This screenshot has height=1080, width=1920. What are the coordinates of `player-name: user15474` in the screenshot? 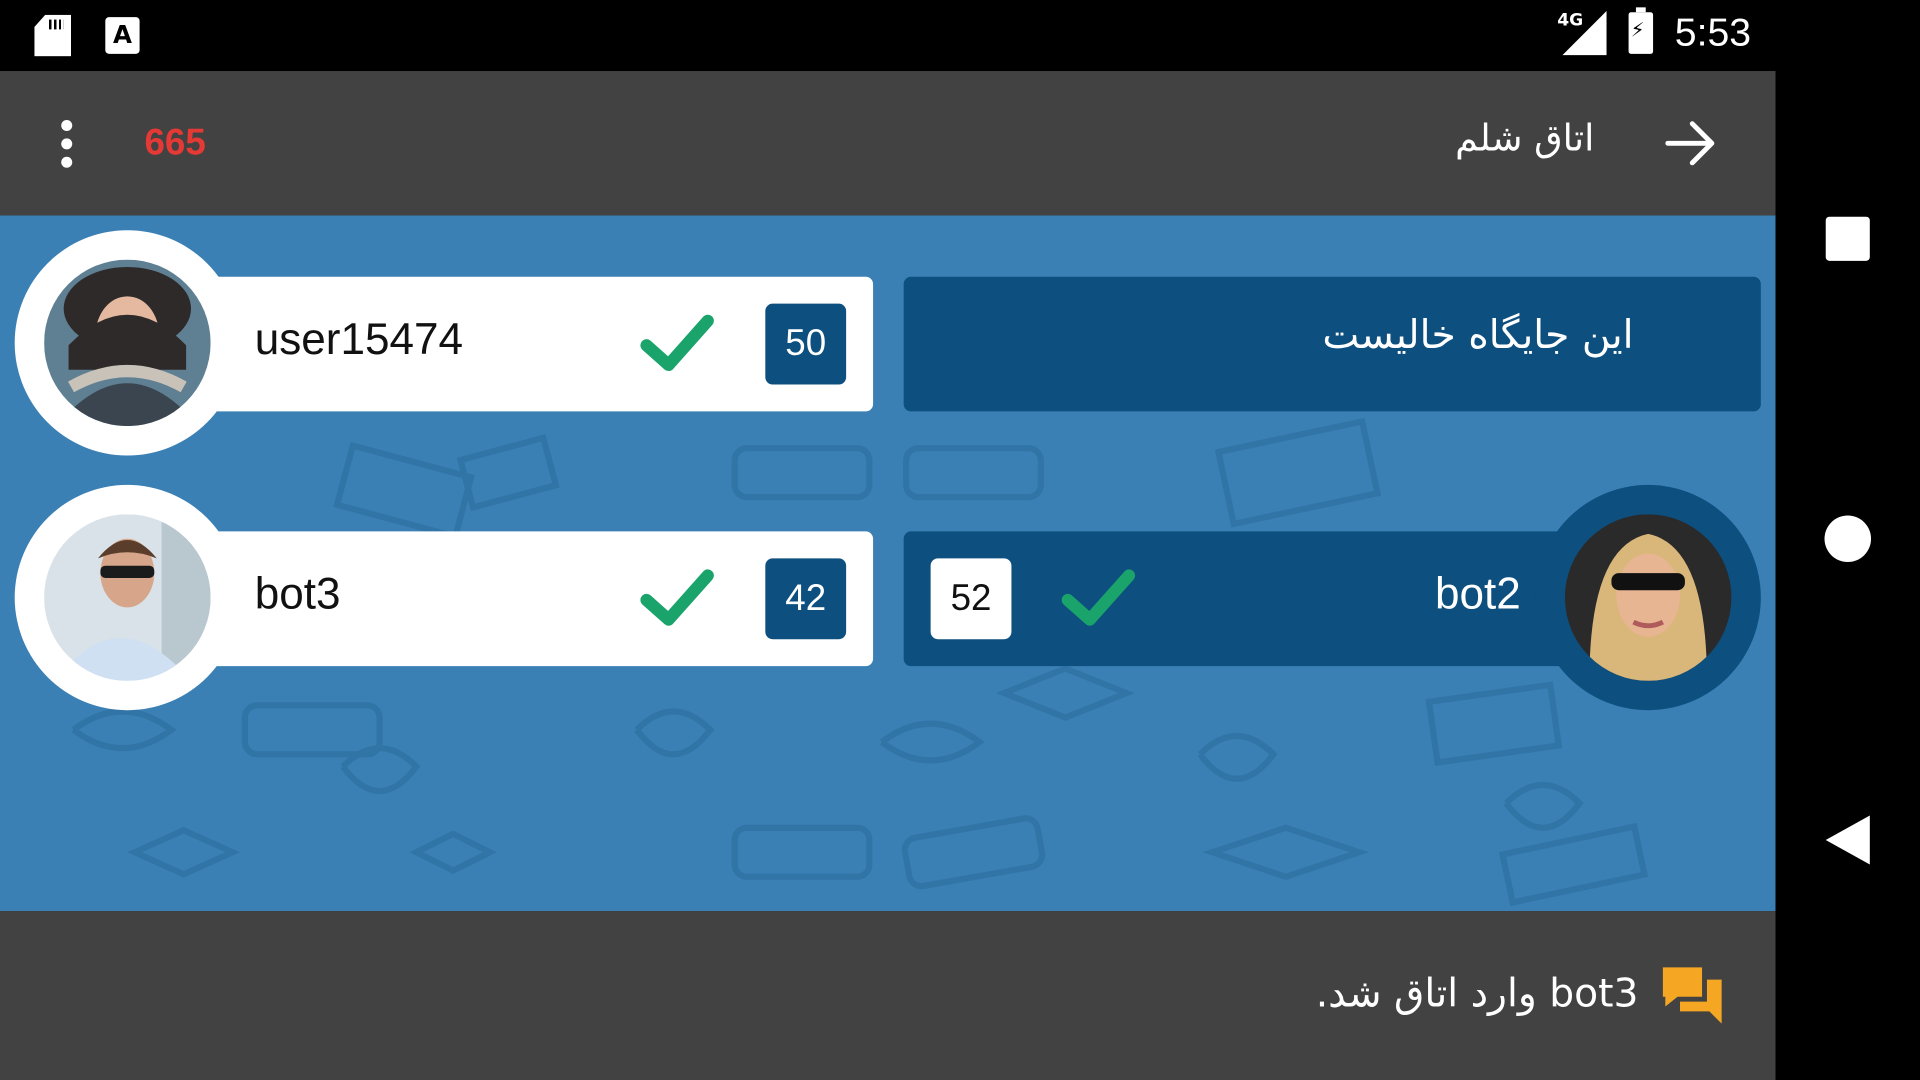 It's located at (359, 338).